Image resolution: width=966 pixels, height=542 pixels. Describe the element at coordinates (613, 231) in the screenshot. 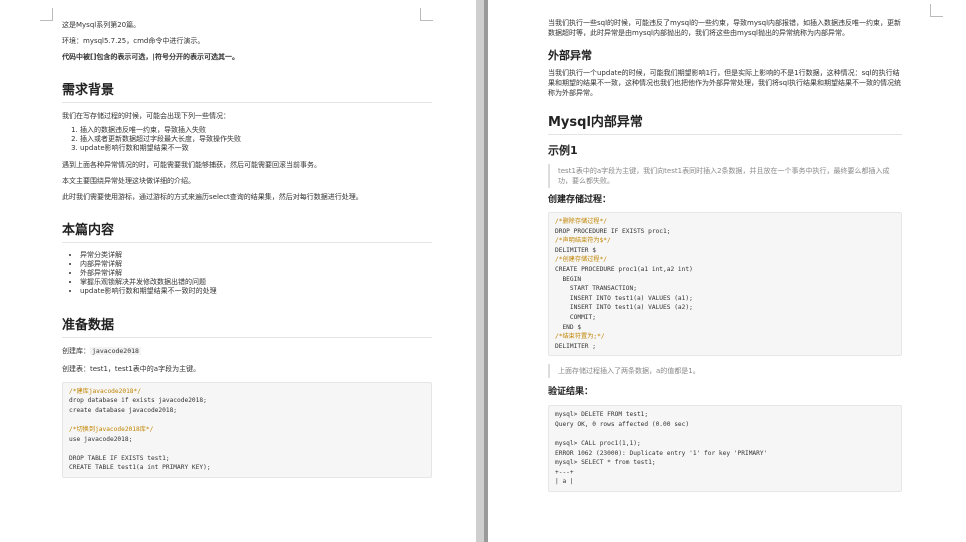

I see `code-line: DROP PROCEDURE IF EXISTS proc1;` at that location.